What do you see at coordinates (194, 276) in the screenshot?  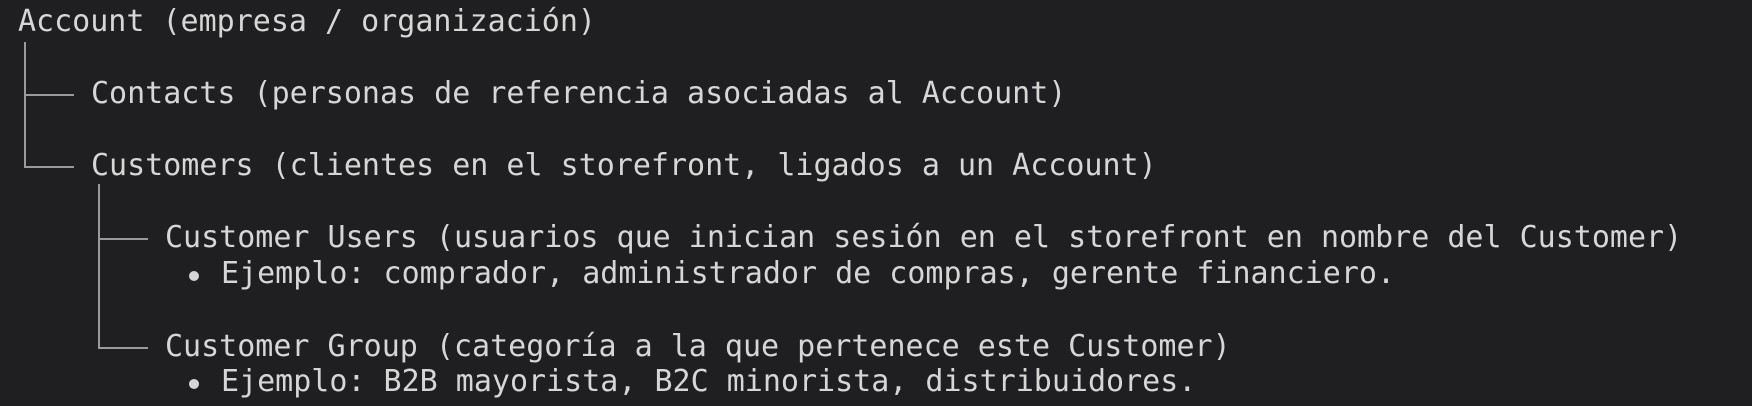 I see `customer-users-bullet` at bounding box center [194, 276].